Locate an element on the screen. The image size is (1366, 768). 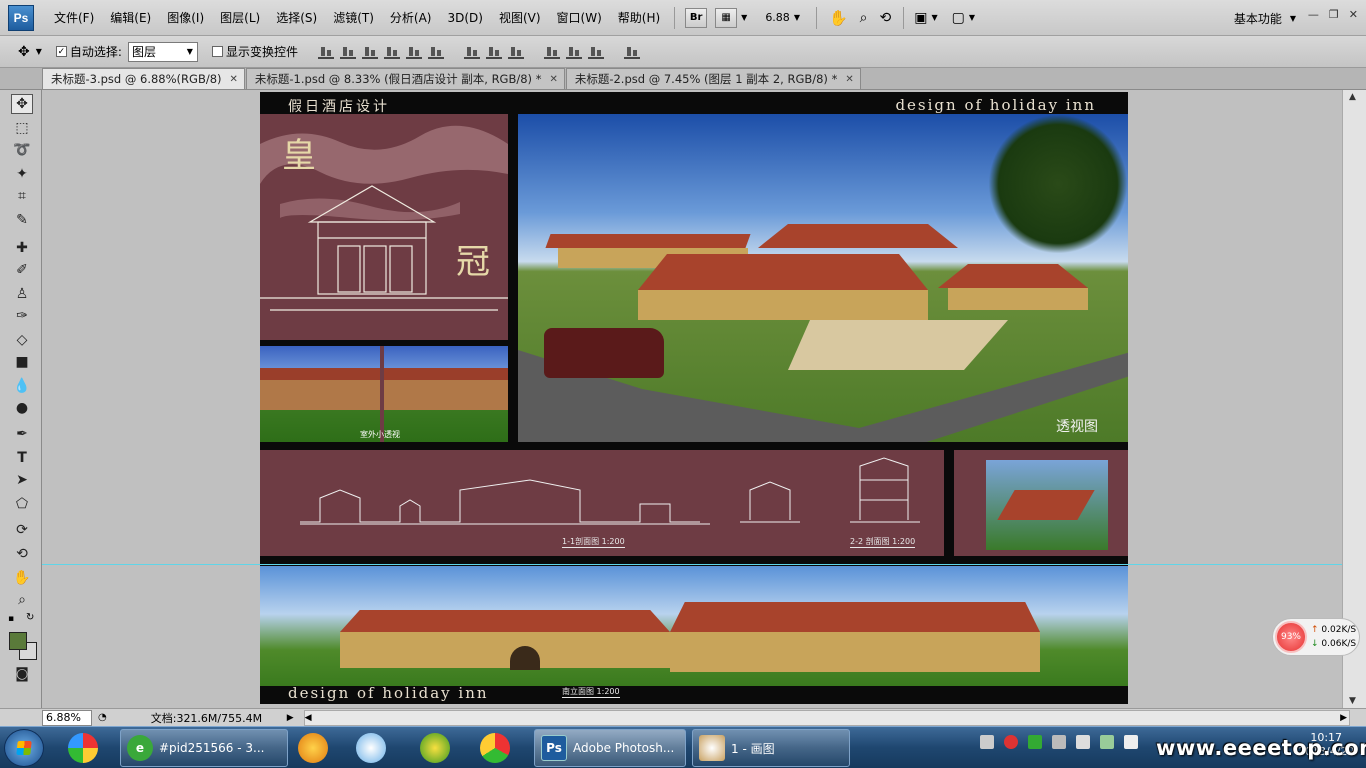
menu-layer: 图层(L) is located at coordinates (240, 18).